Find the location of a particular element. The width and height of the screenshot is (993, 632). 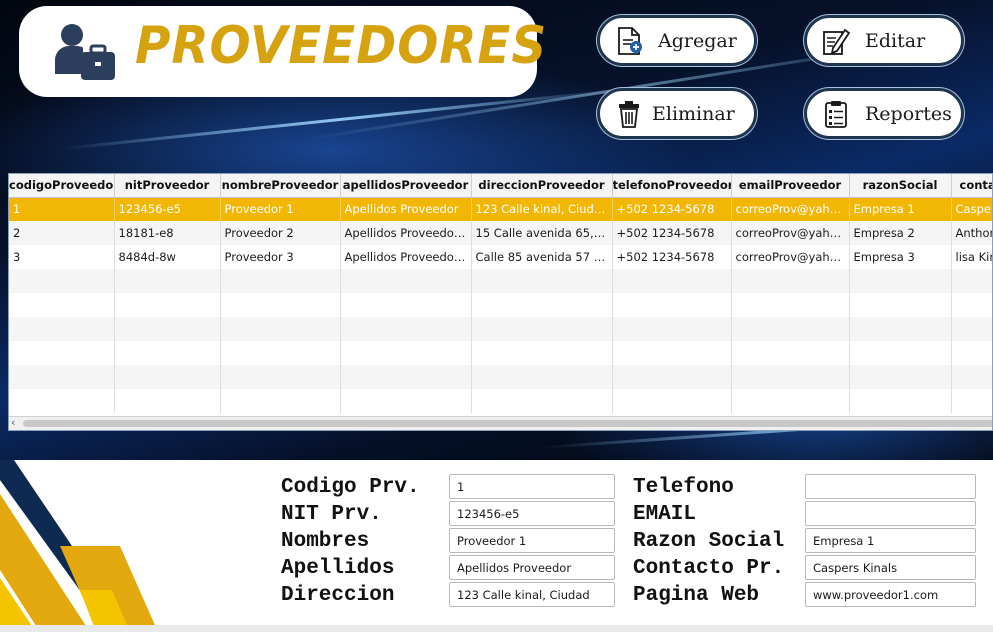

table-cell: 2 is located at coordinates (62, 233).